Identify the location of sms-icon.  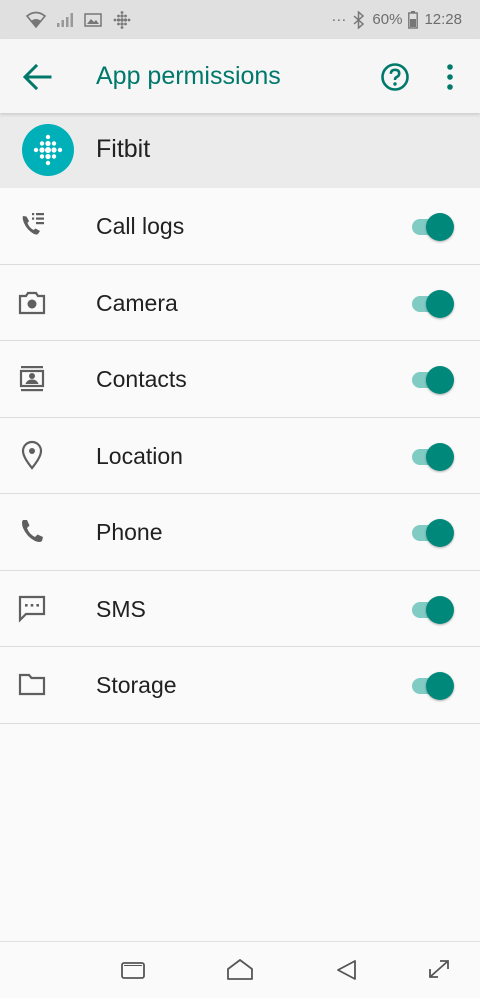
(32, 609).